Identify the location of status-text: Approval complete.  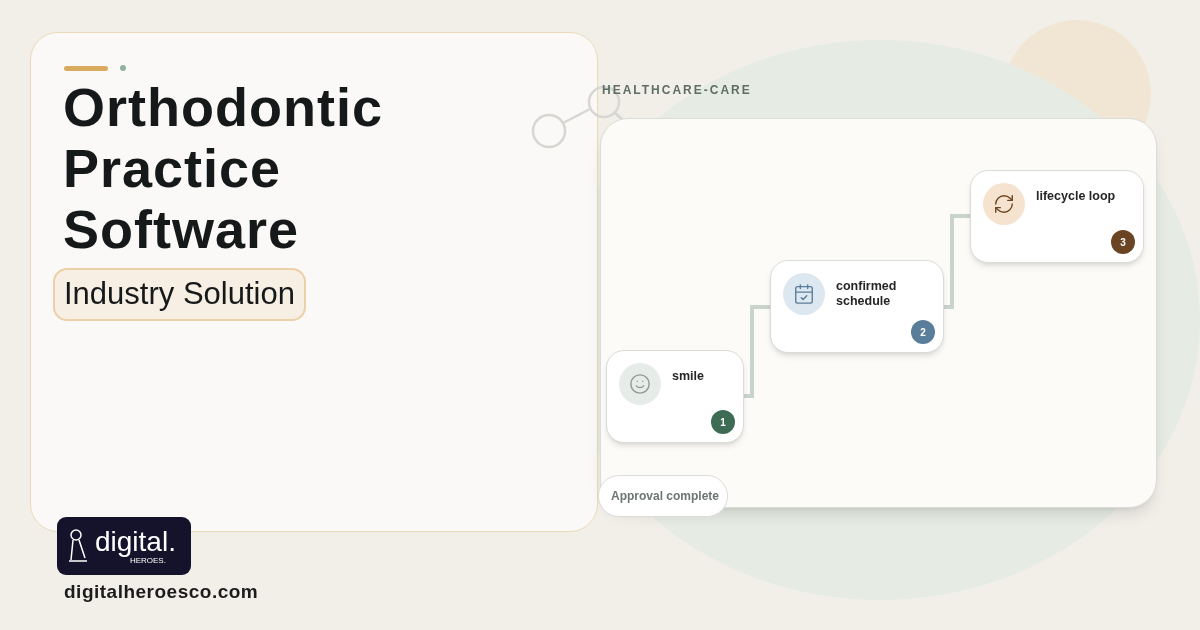
(665, 496).